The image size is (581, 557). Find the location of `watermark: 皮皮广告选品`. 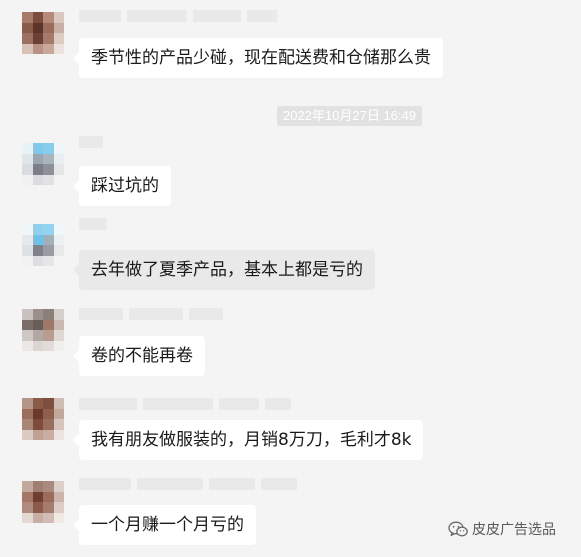

watermark: 皮皮广告选品 is located at coordinates (502, 529).